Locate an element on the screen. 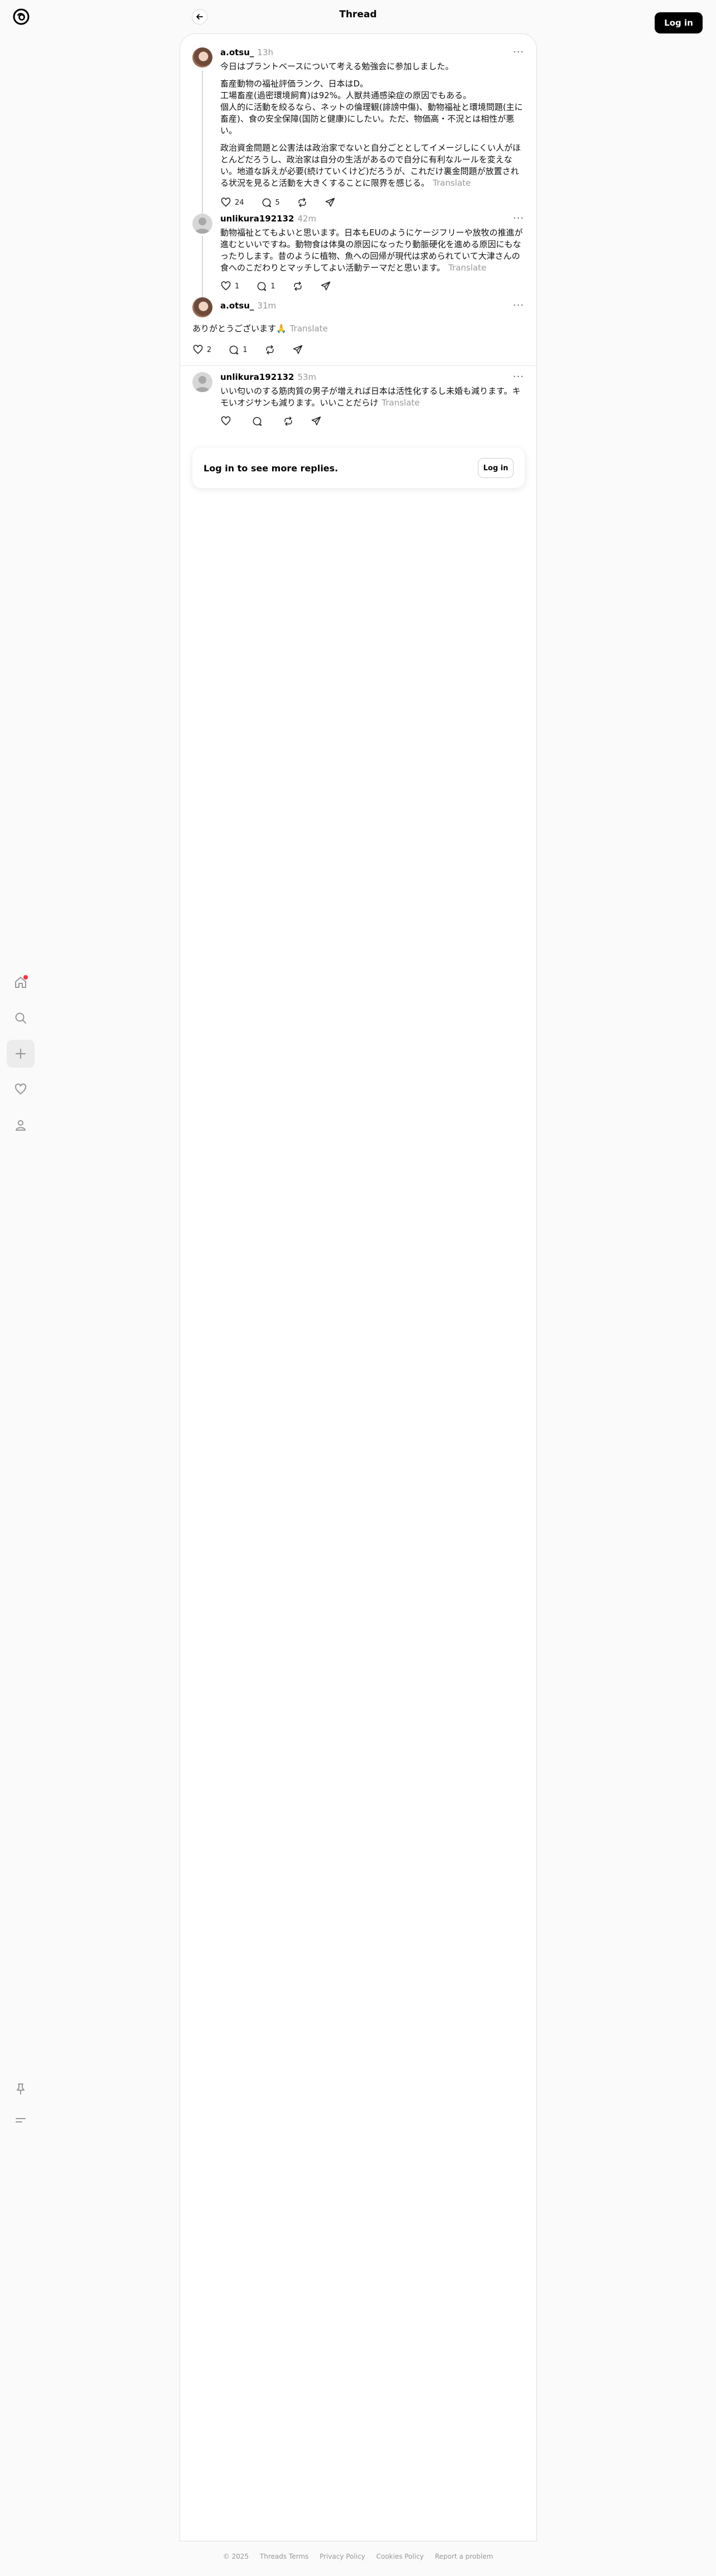  like-button: 24 is located at coordinates (232, 202).